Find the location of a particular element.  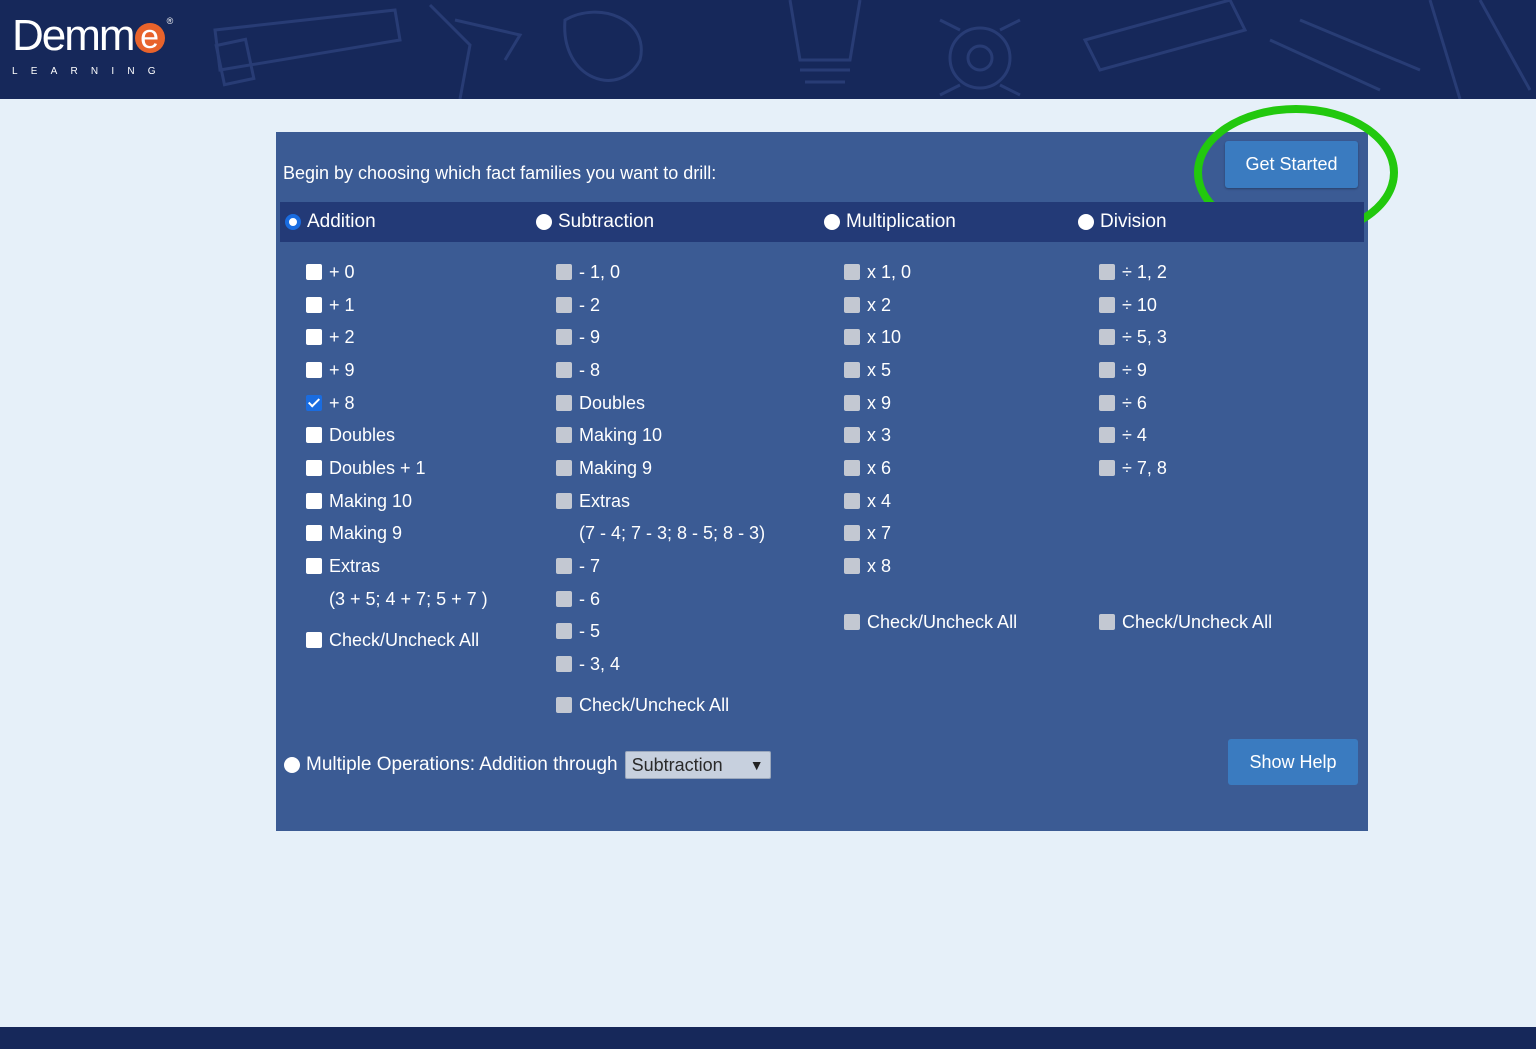

operation-radio-multiplication: Multiplication is located at coordinates (890, 222).